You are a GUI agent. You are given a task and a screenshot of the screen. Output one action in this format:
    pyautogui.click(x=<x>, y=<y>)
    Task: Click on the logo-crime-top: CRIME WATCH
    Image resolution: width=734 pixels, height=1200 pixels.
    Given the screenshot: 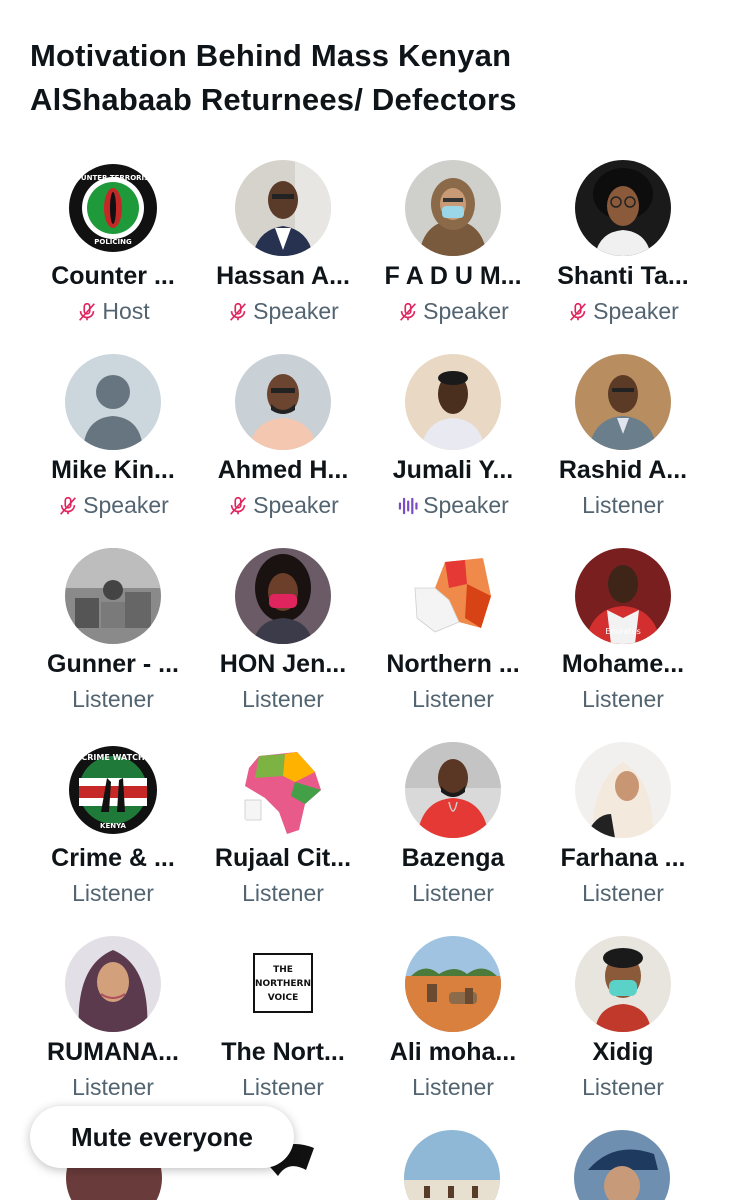 What is the action you would take?
    pyautogui.click(x=112, y=757)
    